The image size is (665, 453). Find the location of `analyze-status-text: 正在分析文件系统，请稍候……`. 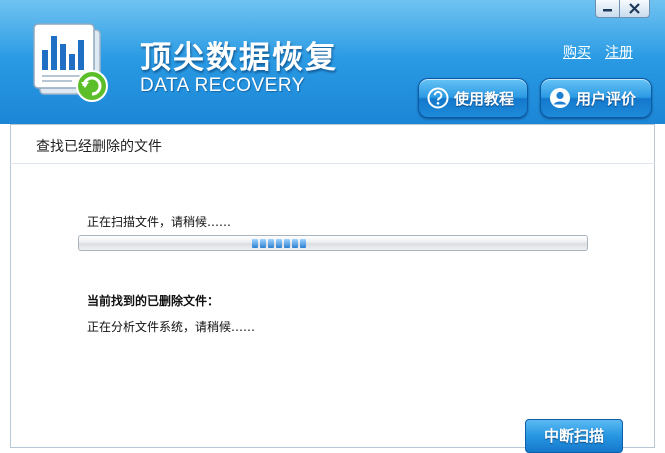

analyze-status-text: 正在分析文件系统，请稍候…… is located at coordinates (171, 327).